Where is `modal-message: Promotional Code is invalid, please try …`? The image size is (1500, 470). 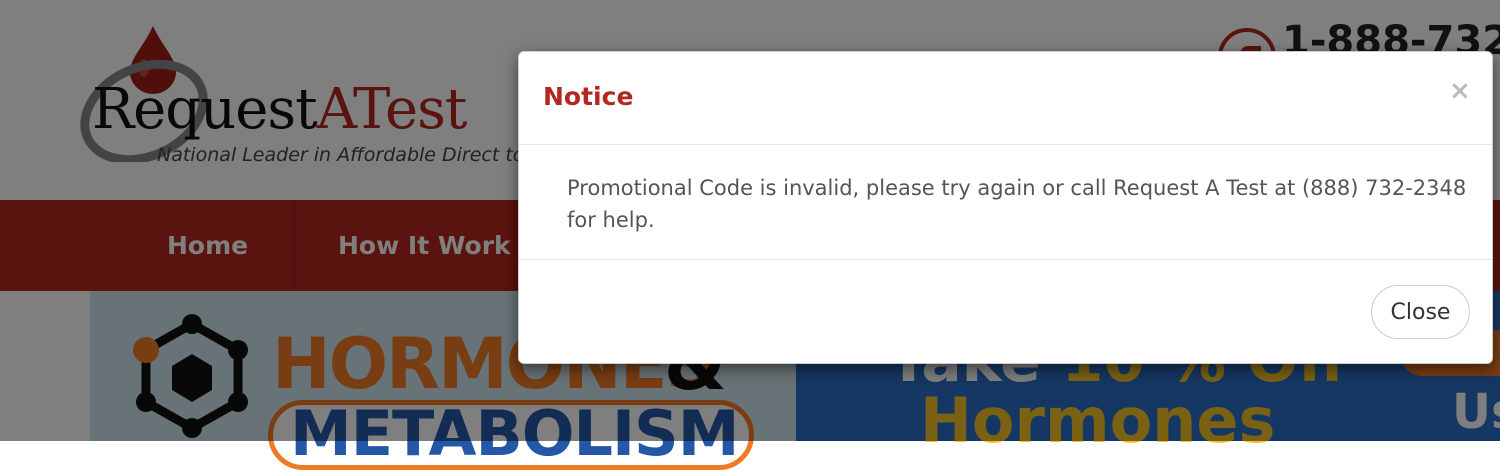 modal-message: Promotional Code is invalid, please try … is located at coordinates (1017, 204).